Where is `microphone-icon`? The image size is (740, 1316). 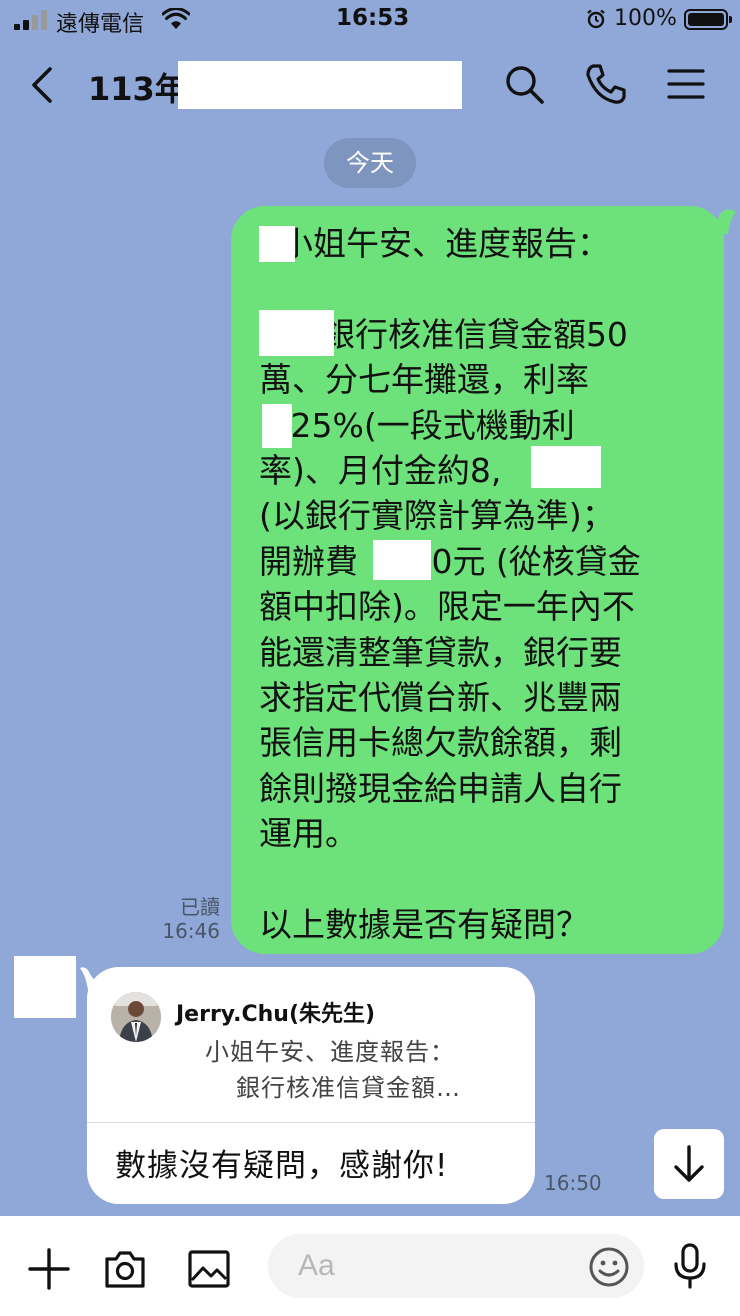 microphone-icon is located at coordinates (690, 1266).